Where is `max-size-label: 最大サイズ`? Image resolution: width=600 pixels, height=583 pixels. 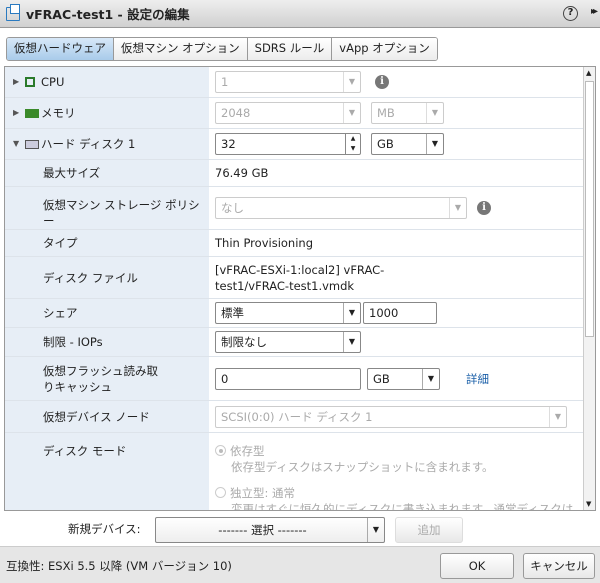
max-size-label: 最大サイズ is located at coordinates (107, 173).